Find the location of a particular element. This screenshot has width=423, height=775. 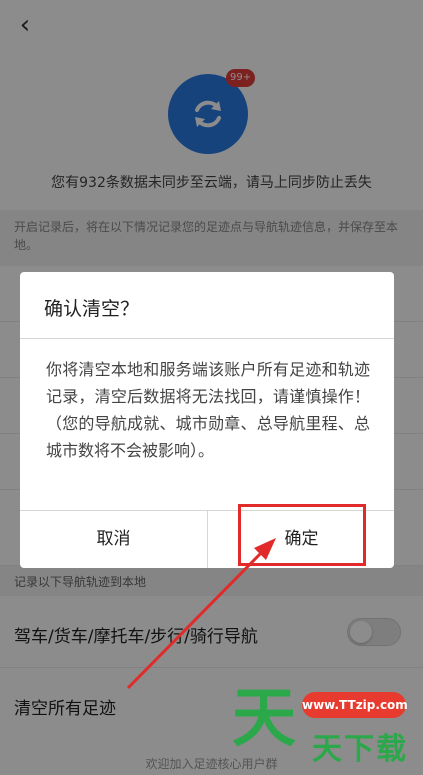

watermark-text: 天下载 is located at coordinates (360, 749).